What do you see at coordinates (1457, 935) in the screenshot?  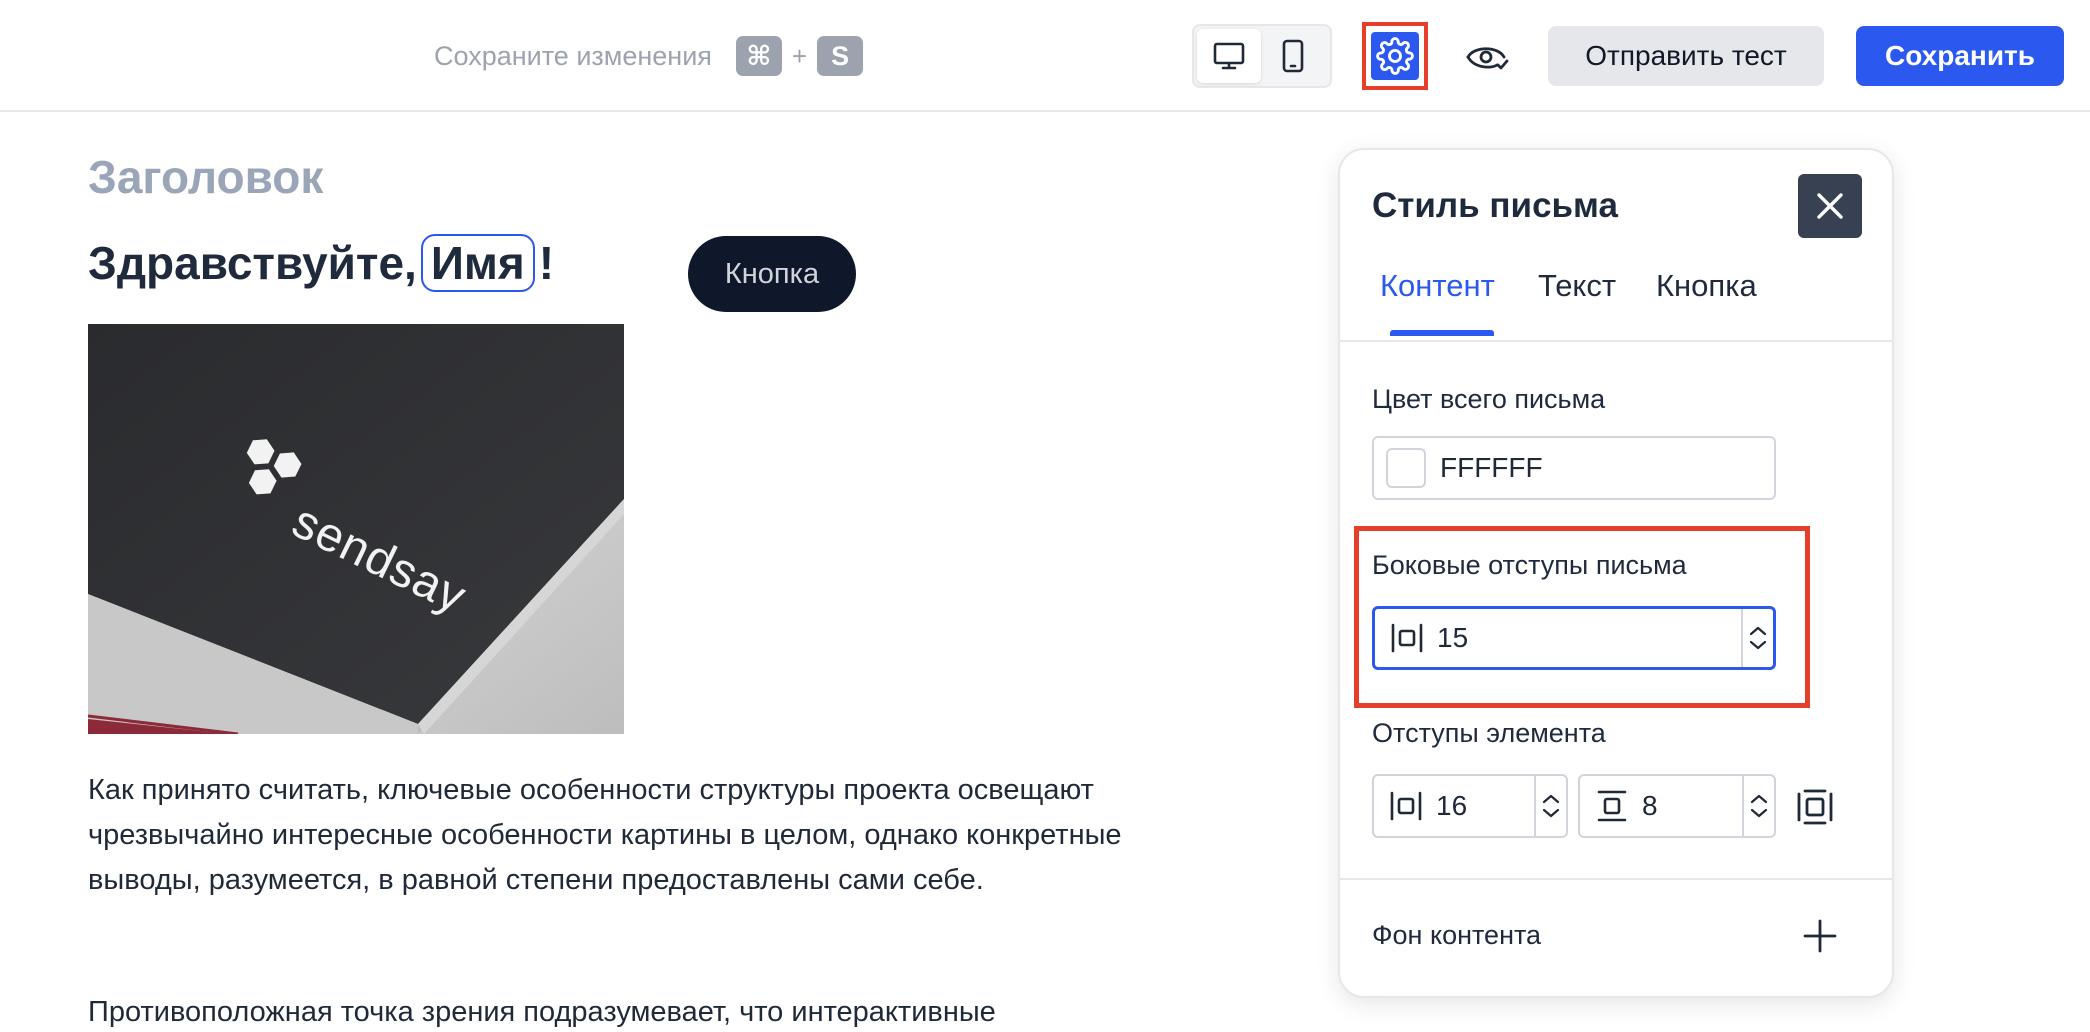 I see `content-bg-label: Фон контента` at bounding box center [1457, 935].